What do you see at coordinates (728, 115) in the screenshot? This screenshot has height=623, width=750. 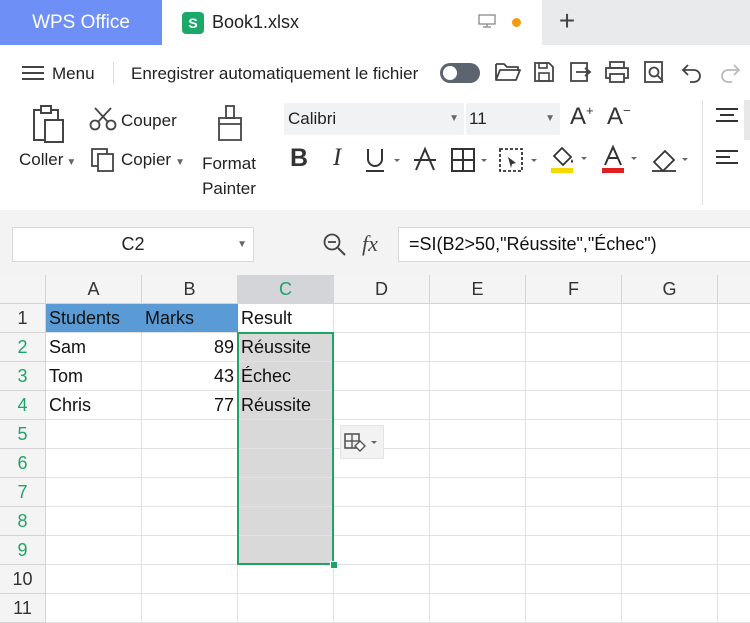 I see `align-top-icon` at bounding box center [728, 115].